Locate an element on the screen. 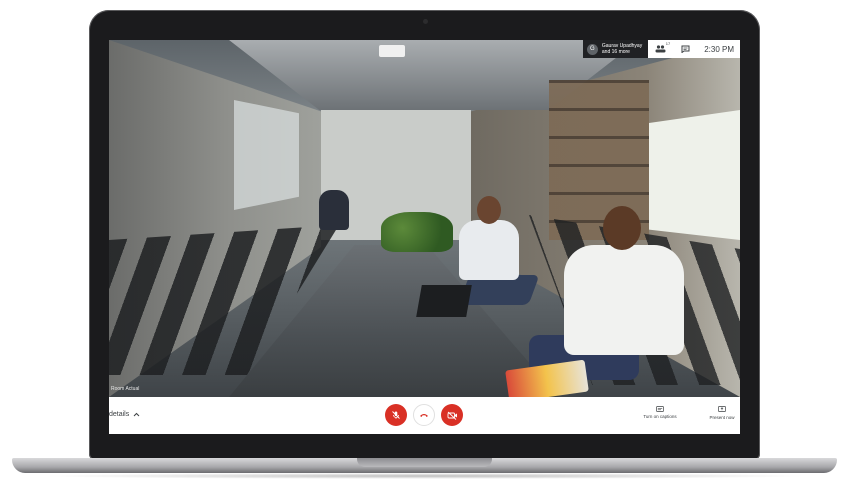 The width and height of the screenshot is (849, 485). present-label: Present now is located at coordinates (722, 417).